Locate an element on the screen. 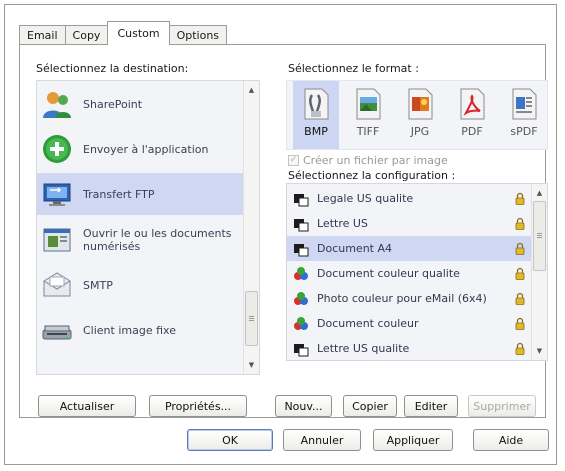 The height and width of the screenshot is (471, 565). copy-configuration-button: Copier is located at coordinates (370, 406).